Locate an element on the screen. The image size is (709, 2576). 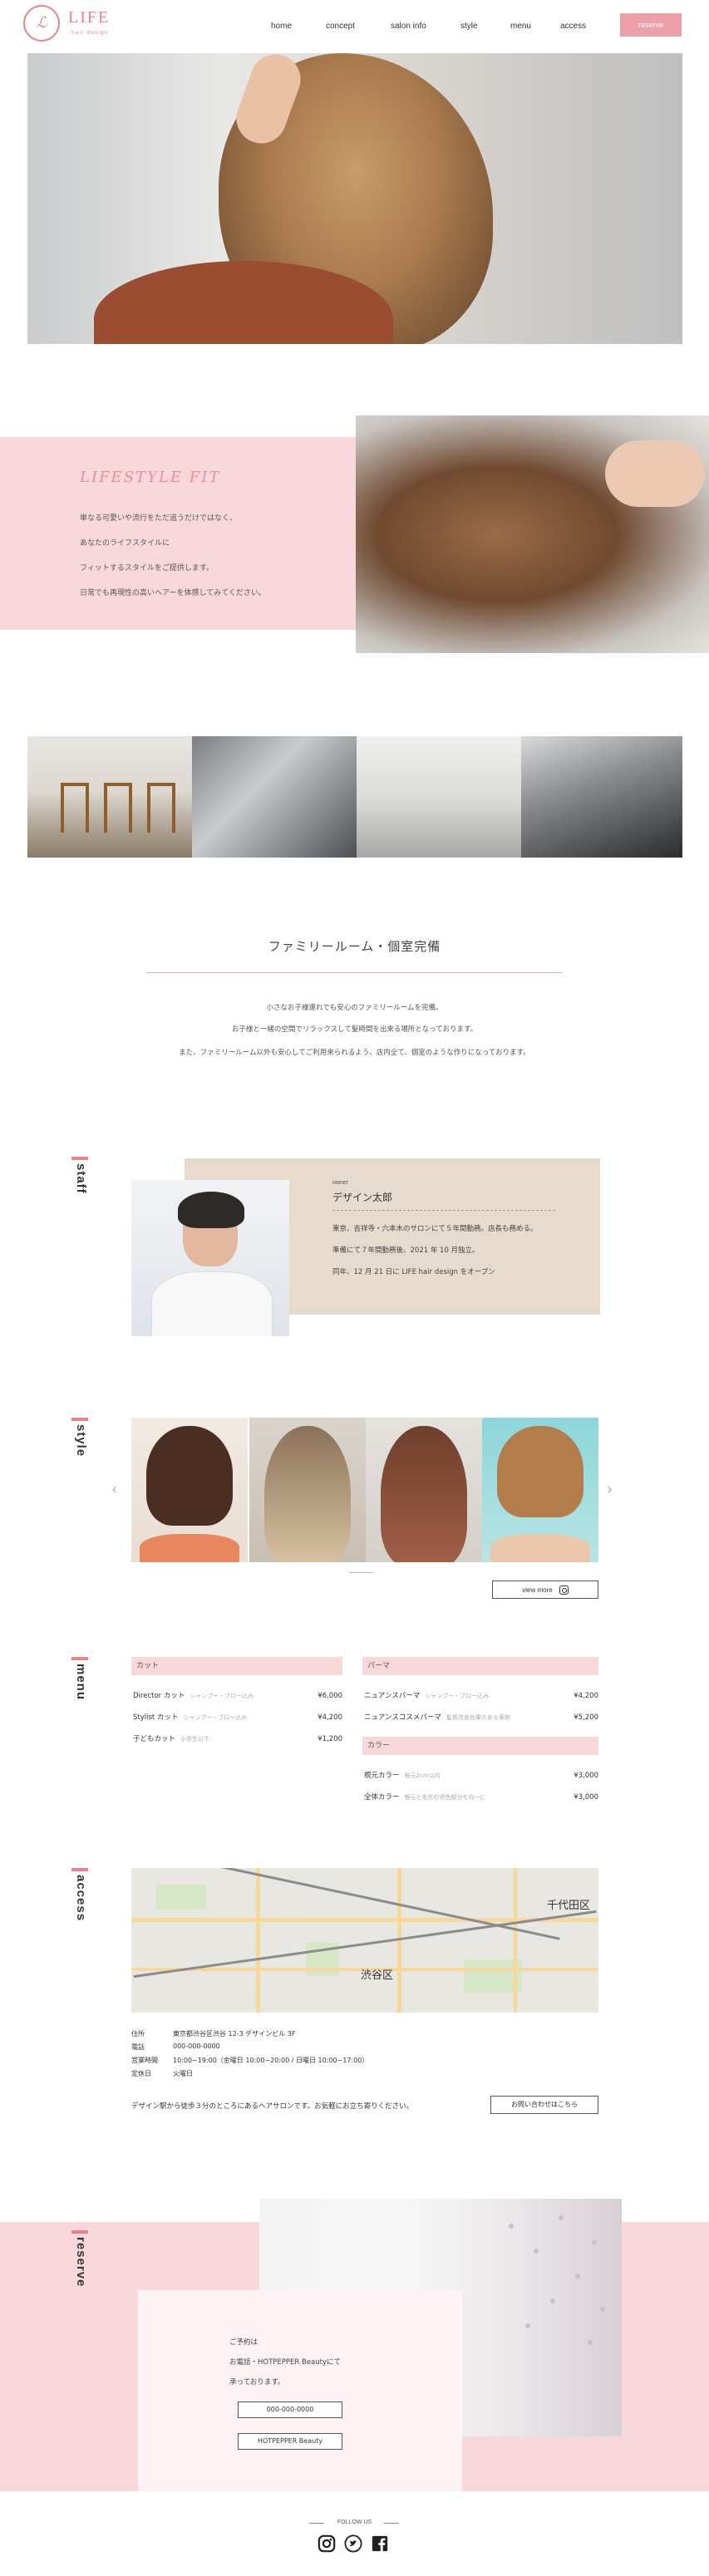
staff-bio-line: 東京、吉祥寺・六本木のサロンにて５年間勤務。店長も務める。 is located at coordinates (435, 1229).